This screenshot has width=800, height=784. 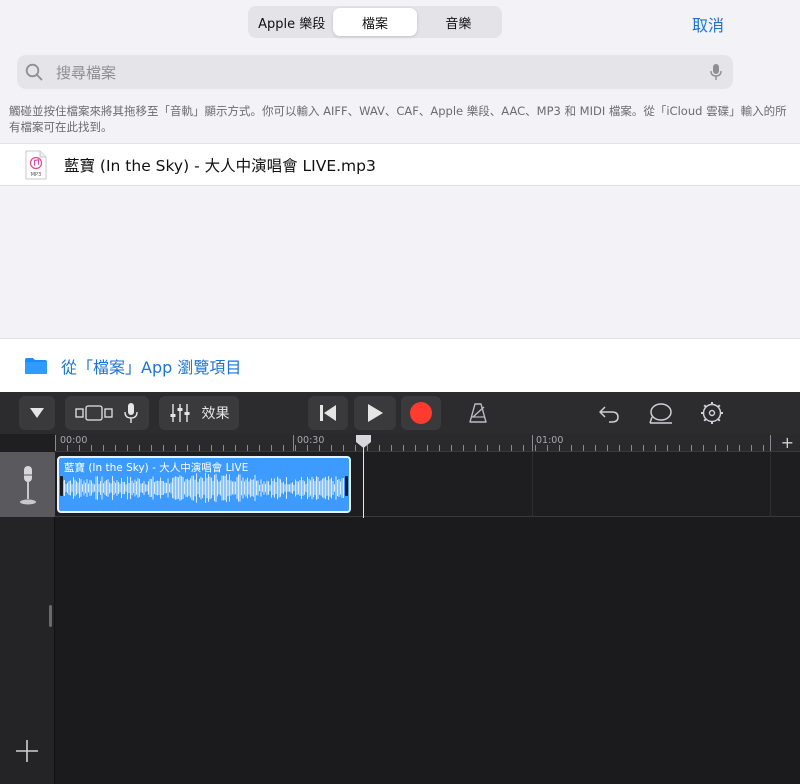 What do you see at coordinates (50, 616) in the screenshot?
I see `track-header-resize-handle` at bounding box center [50, 616].